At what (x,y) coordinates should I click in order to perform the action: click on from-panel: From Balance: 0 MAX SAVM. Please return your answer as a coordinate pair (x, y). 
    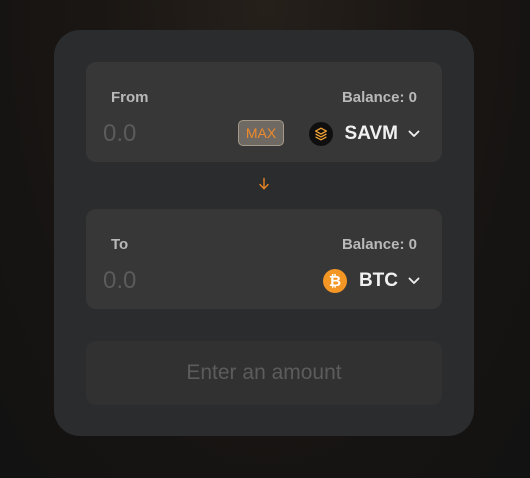
    Looking at the image, I should click on (264, 112).